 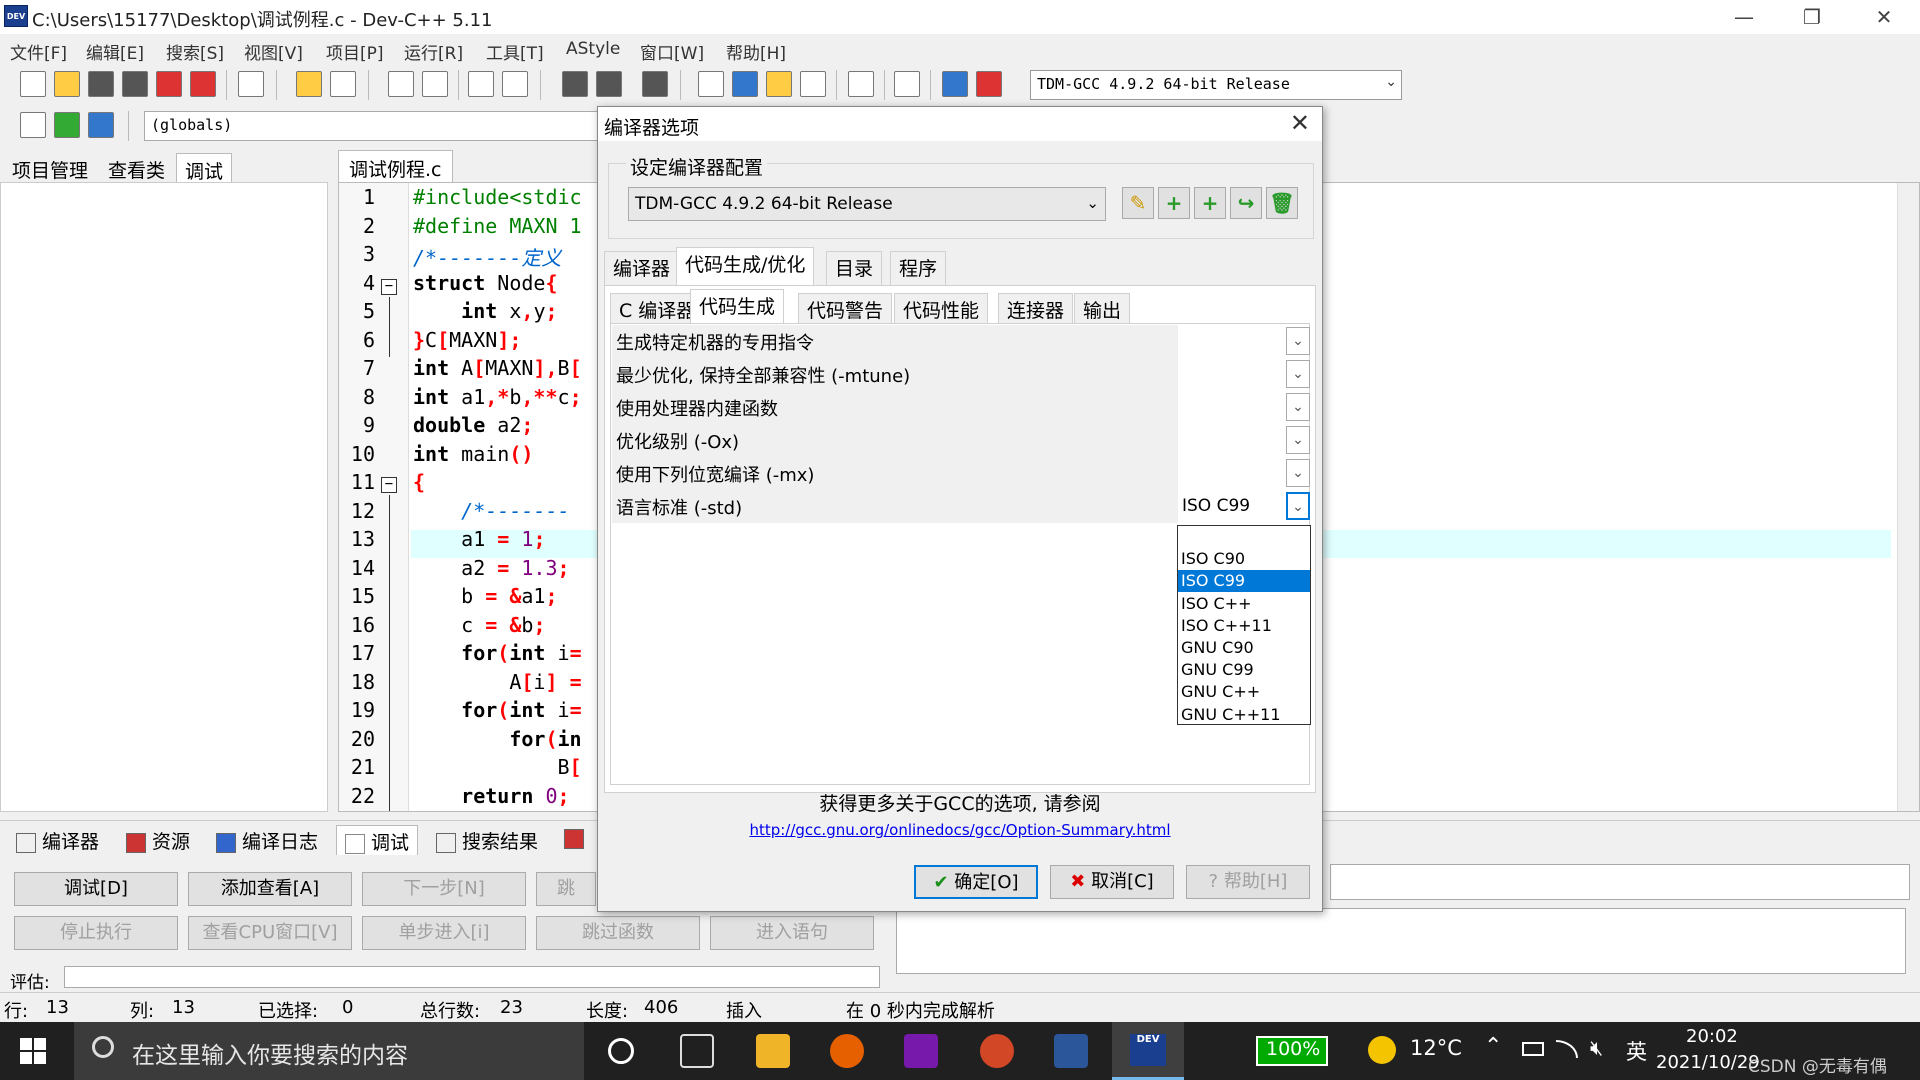 What do you see at coordinates (57, 840) in the screenshot?
I see `tab-compiler: 编译器` at bounding box center [57, 840].